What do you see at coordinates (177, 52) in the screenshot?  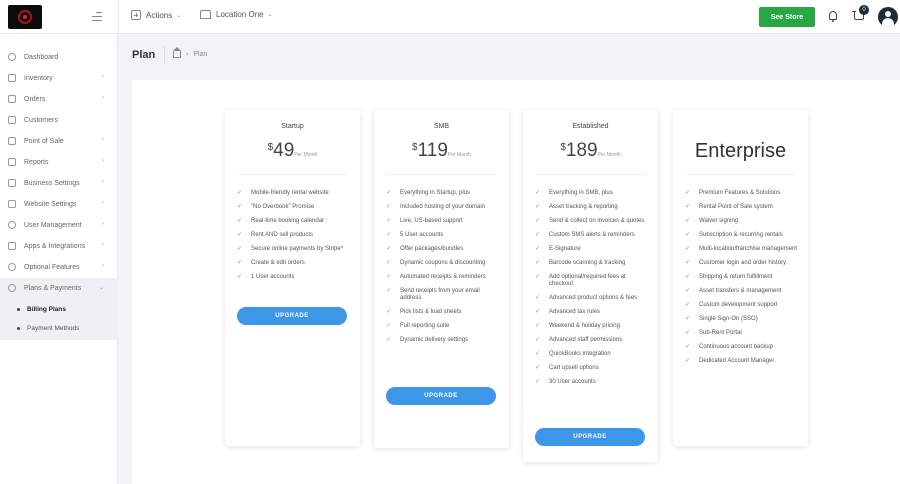 I see `home-icon` at bounding box center [177, 52].